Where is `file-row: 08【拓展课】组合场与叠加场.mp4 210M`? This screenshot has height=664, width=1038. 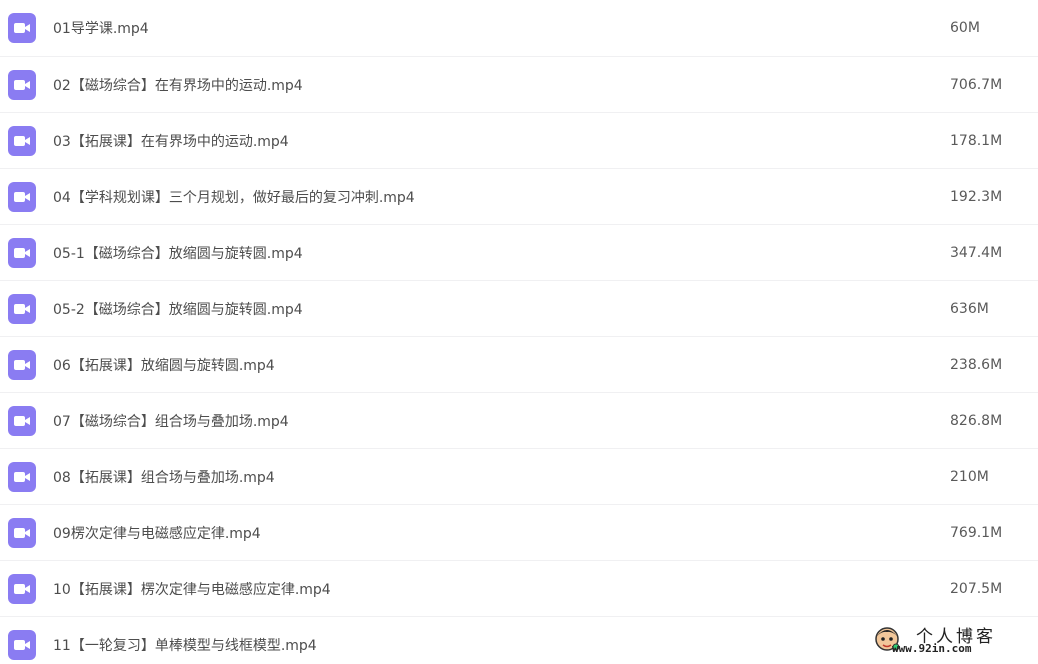
file-row: 08【拓展课】组合场与叠加场.mp4 210M is located at coordinates (519, 477).